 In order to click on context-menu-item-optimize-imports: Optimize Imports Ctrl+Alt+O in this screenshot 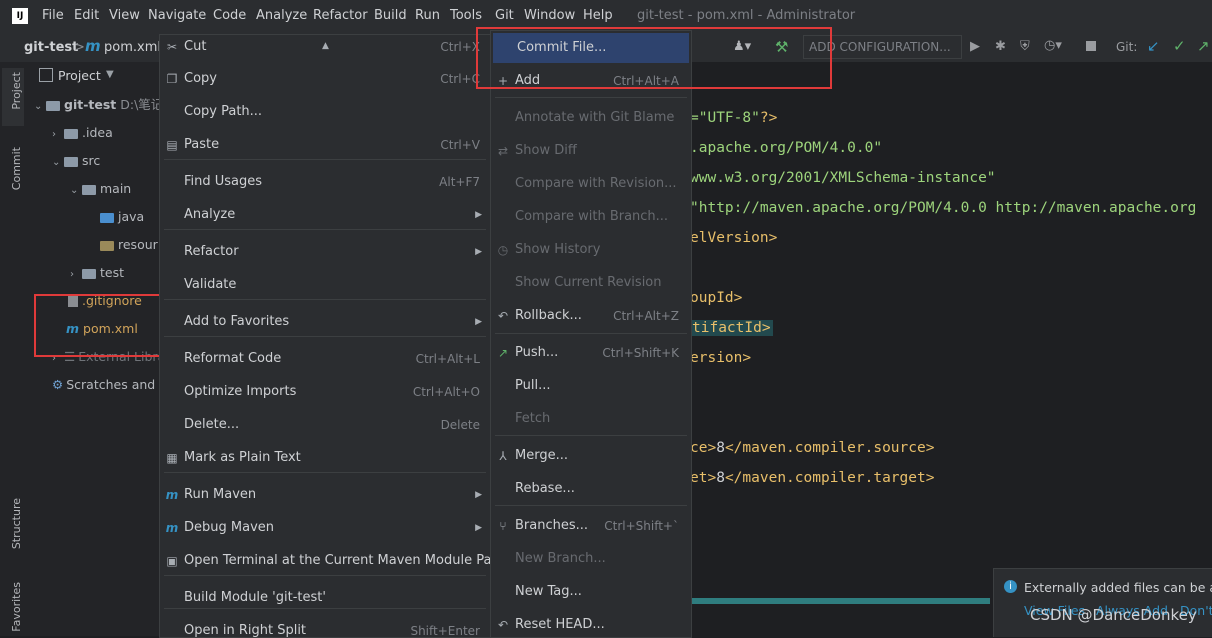, I will do `click(325, 392)`.